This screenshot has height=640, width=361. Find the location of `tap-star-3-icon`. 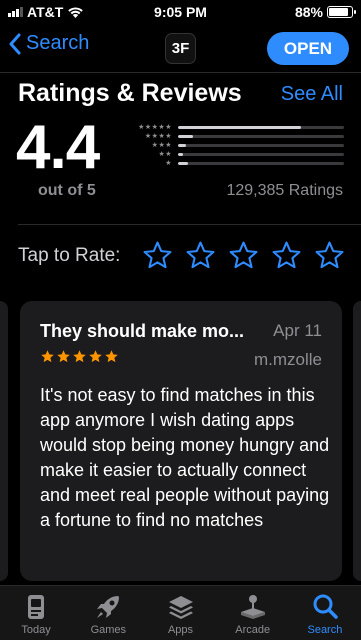

tap-star-3-icon is located at coordinates (243, 255).